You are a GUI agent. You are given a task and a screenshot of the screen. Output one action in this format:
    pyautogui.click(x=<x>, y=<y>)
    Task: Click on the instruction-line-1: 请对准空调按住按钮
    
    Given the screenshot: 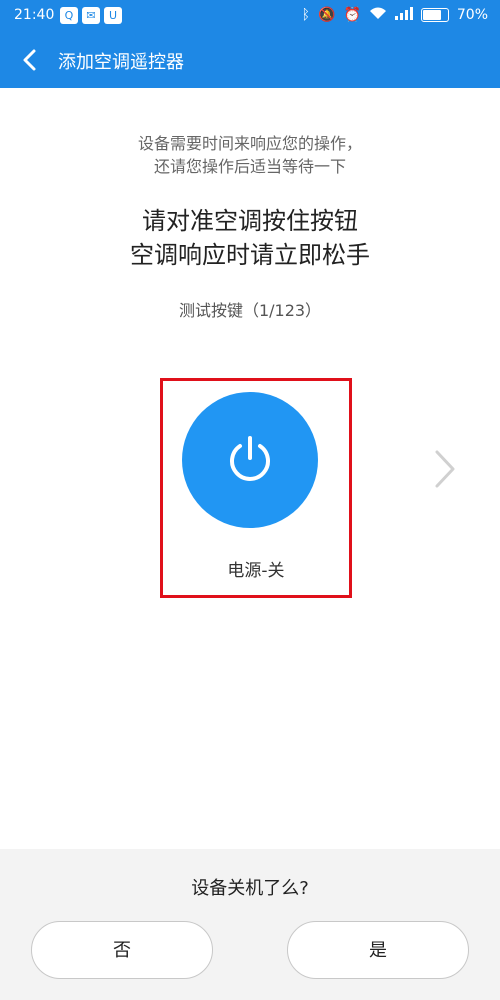 What is the action you would take?
    pyautogui.click(x=250, y=221)
    